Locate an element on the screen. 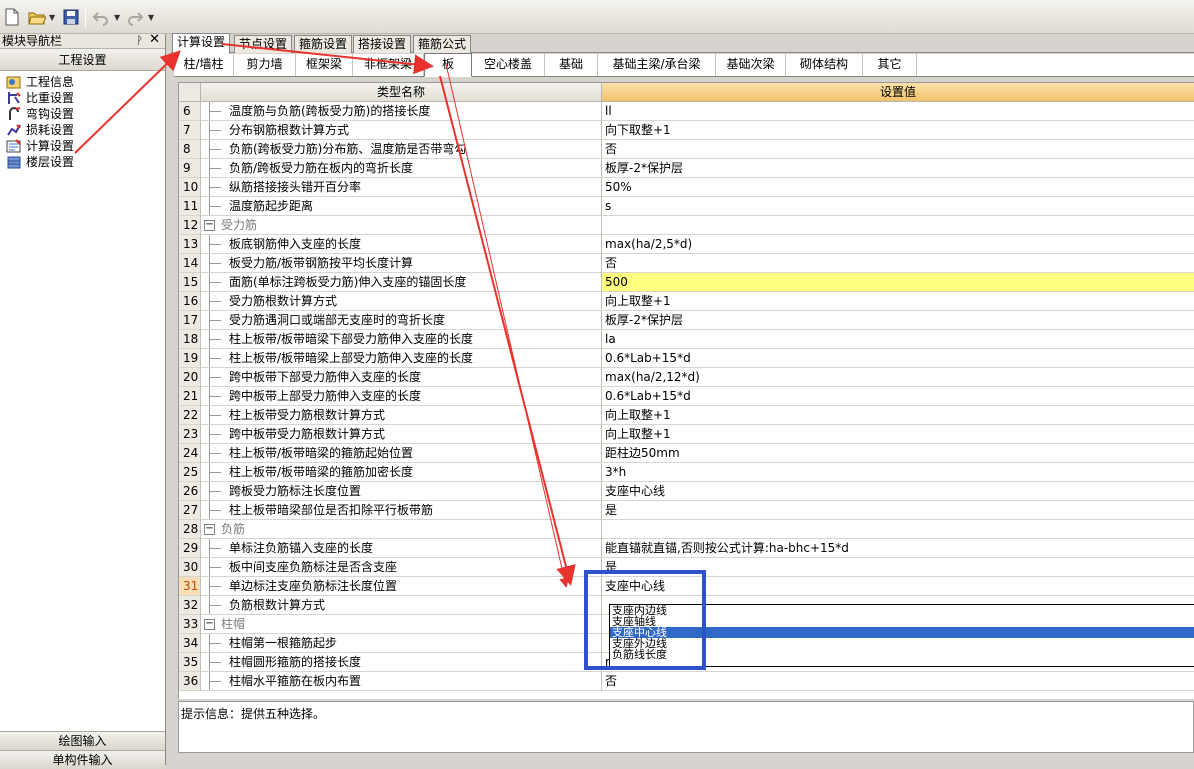  table-row: 21 跨中板带上部受力筋伸入支座的长度 0.6*Lab+15*d is located at coordinates (686, 396).